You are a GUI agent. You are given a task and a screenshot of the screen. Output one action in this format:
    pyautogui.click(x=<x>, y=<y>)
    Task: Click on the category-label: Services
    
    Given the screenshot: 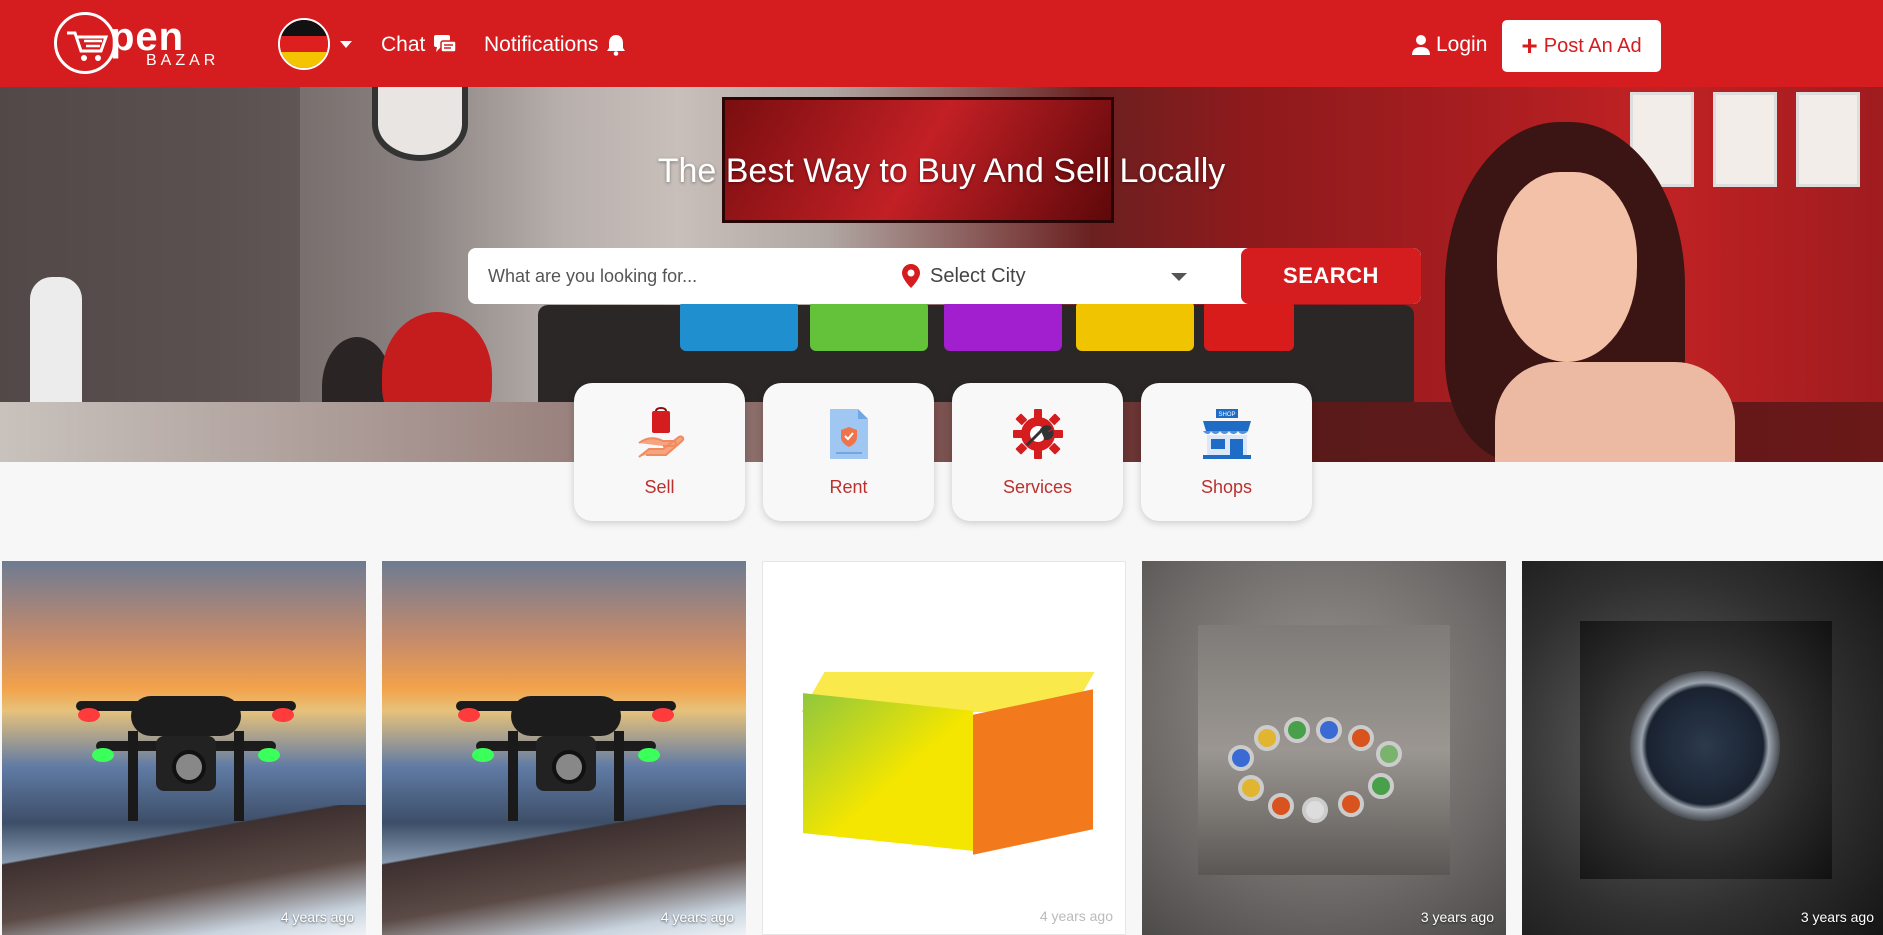 What is the action you would take?
    pyautogui.click(x=1037, y=487)
    